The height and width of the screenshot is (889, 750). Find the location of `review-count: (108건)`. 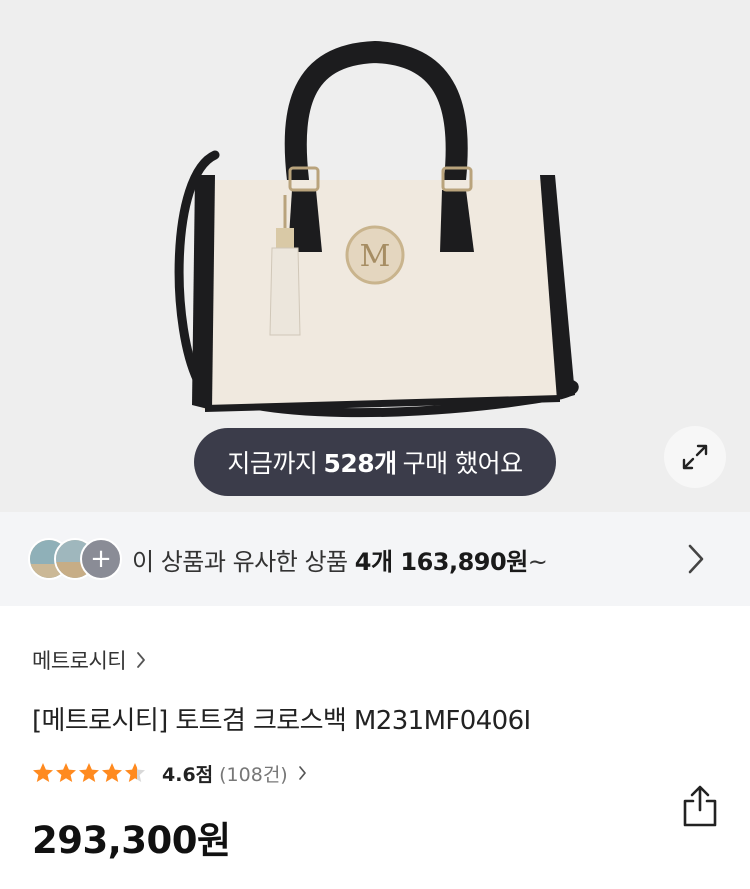

review-count: (108건) is located at coordinates (253, 774).